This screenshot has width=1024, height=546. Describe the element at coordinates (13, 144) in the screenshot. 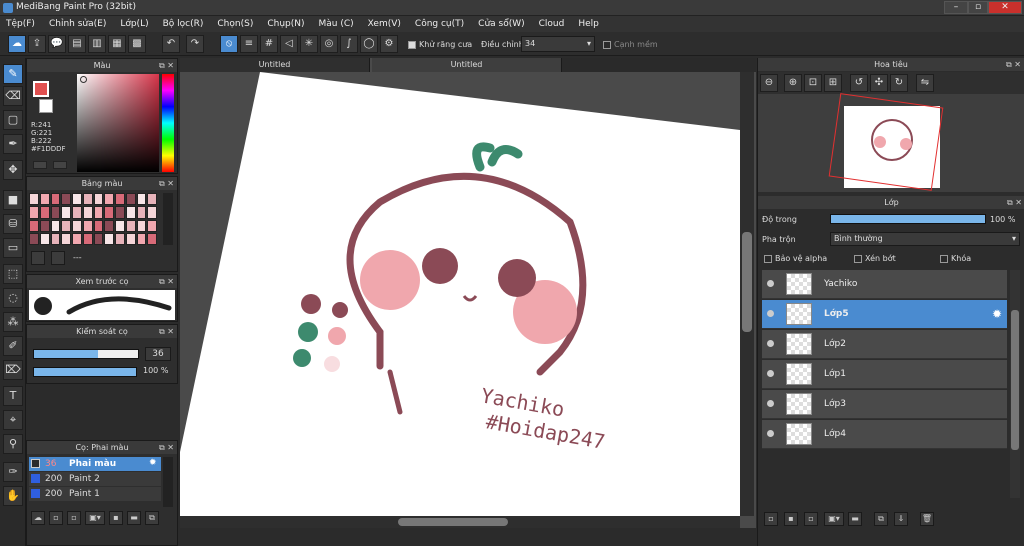

I see `pen-tool-icon: ✒` at that location.